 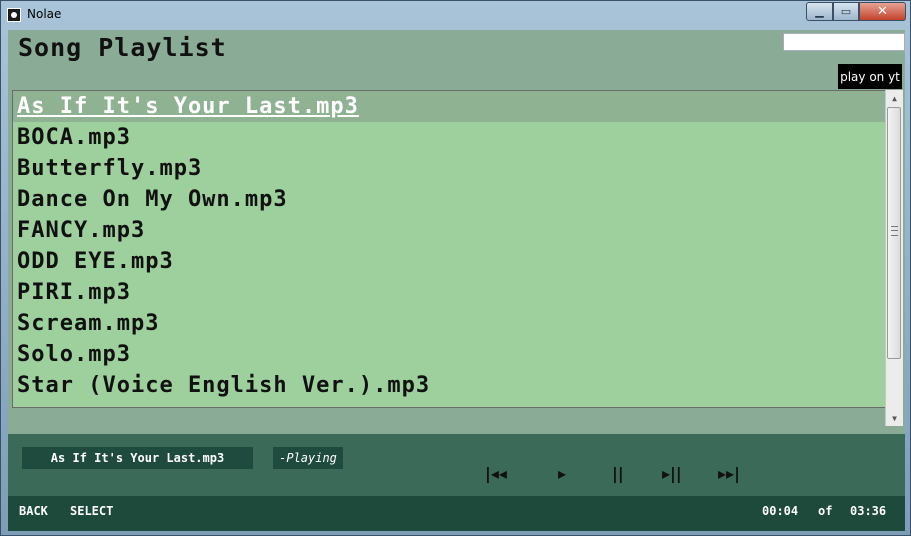 What do you see at coordinates (449, 261) in the screenshot?
I see `list-item: ODD EYE.mp3` at bounding box center [449, 261].